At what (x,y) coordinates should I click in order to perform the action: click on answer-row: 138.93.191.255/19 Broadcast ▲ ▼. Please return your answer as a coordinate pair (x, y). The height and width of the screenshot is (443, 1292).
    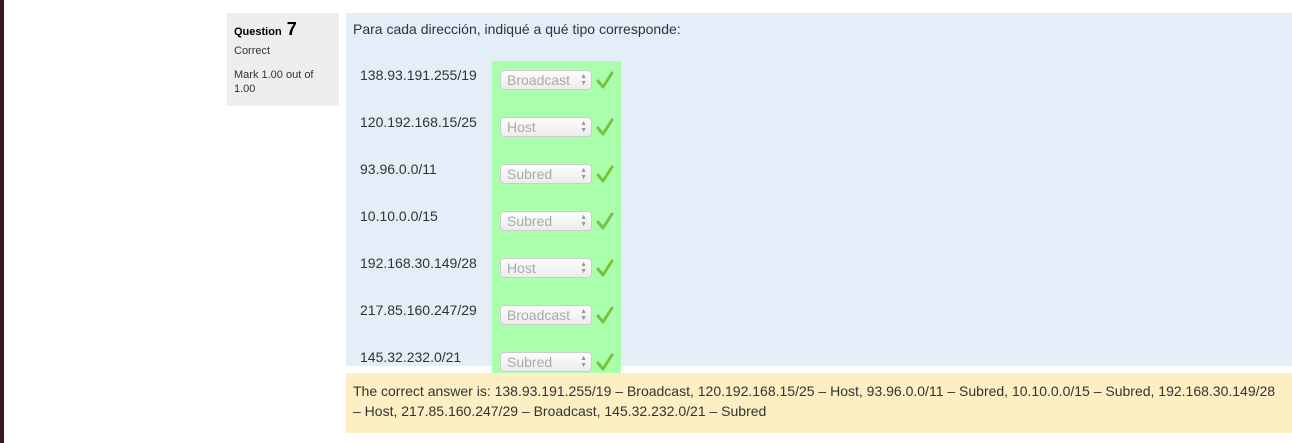
    Looking at the image, I should click on (488, 84).